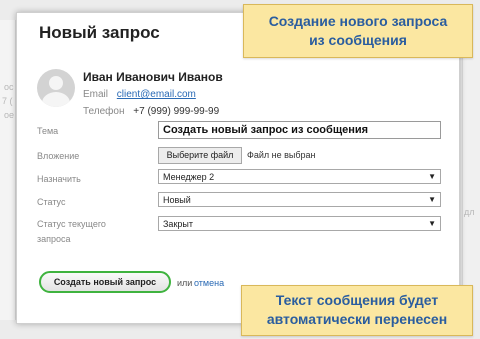 The image size is (480, 339). Describe the element at coordinates (299, 176) in the screenshot. I see `assign-select: Менеджер 2 ▼` at that location.